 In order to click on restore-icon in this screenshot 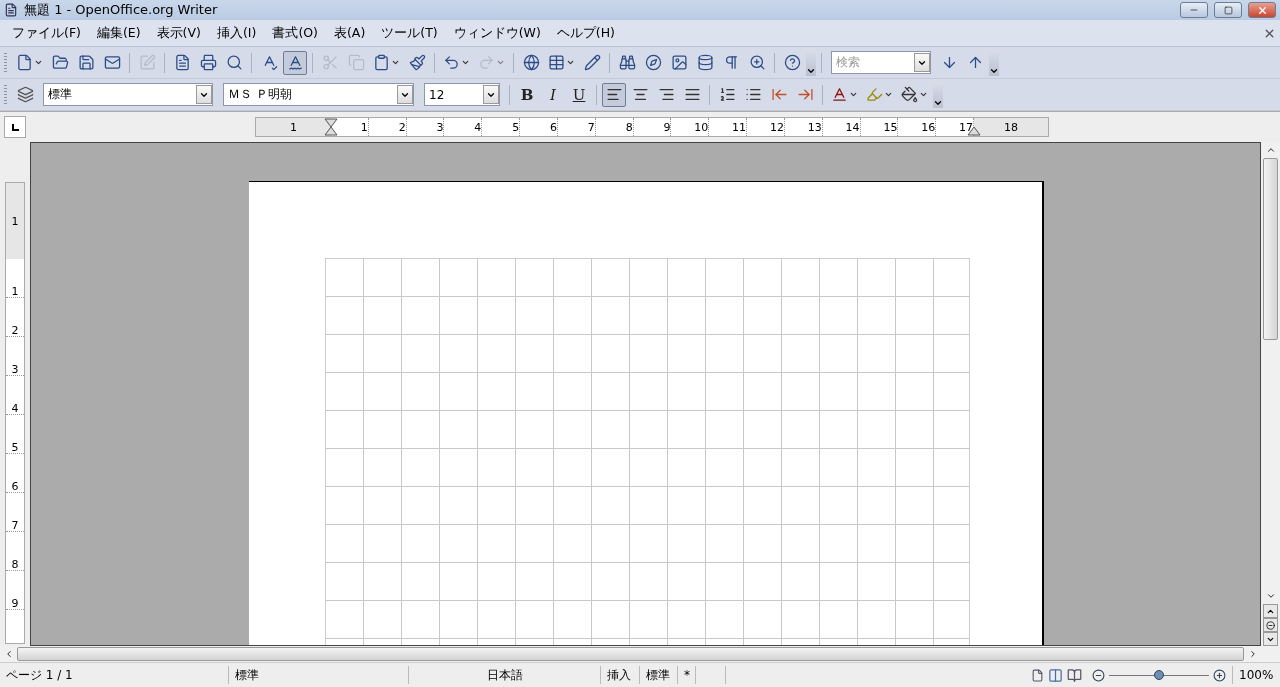, I will do `click(1228, 10)`.